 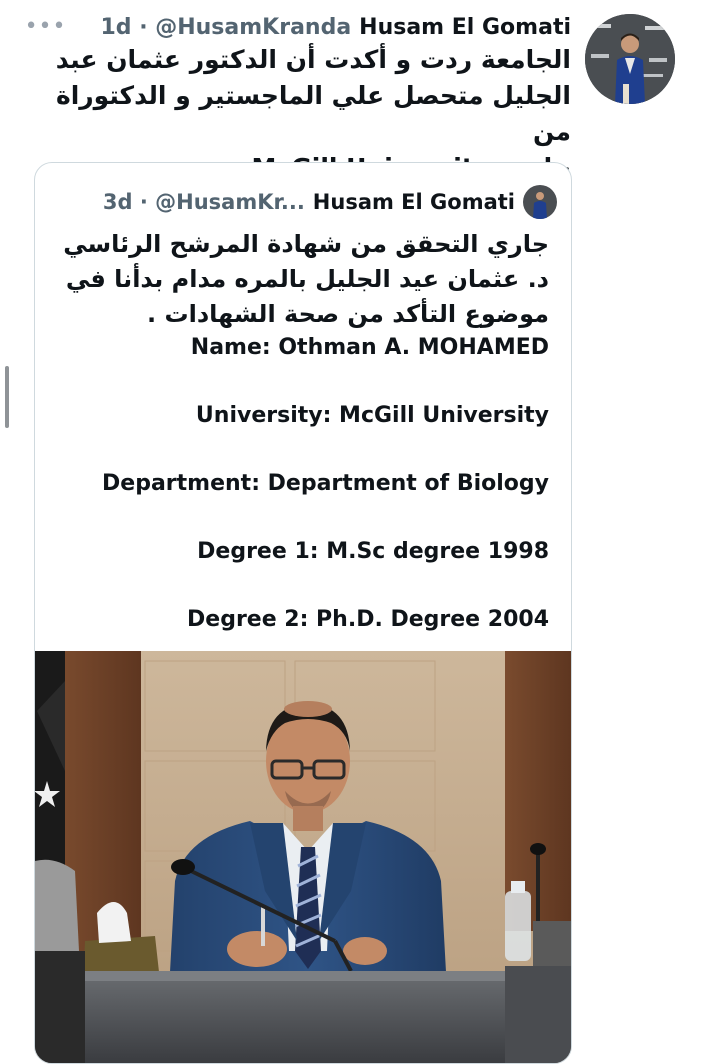 I want to click on detail-department: Department: Department of Biology, so click(x=325, y=483).